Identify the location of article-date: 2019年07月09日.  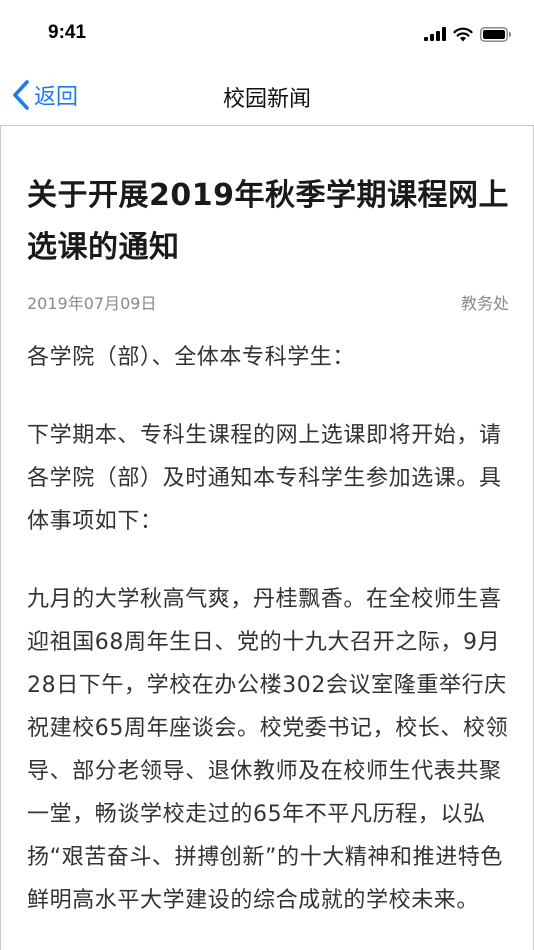
(92, 303).